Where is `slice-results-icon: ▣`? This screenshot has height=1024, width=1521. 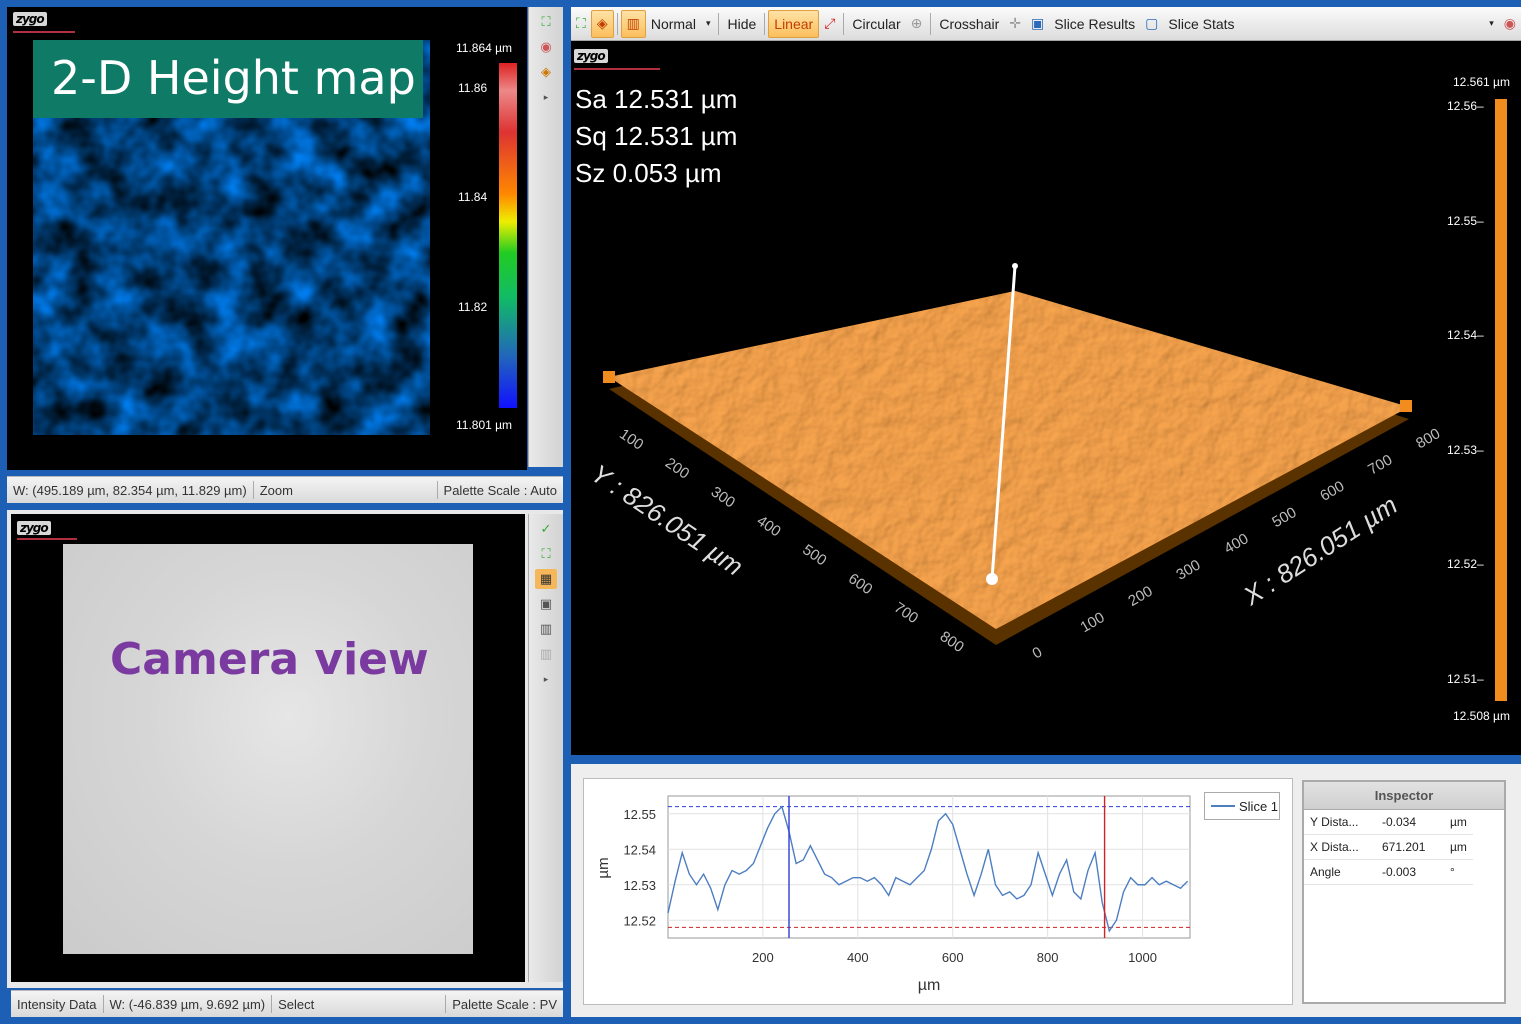
slice-results-icon: ▣ is located at coordinates (1037, 24).